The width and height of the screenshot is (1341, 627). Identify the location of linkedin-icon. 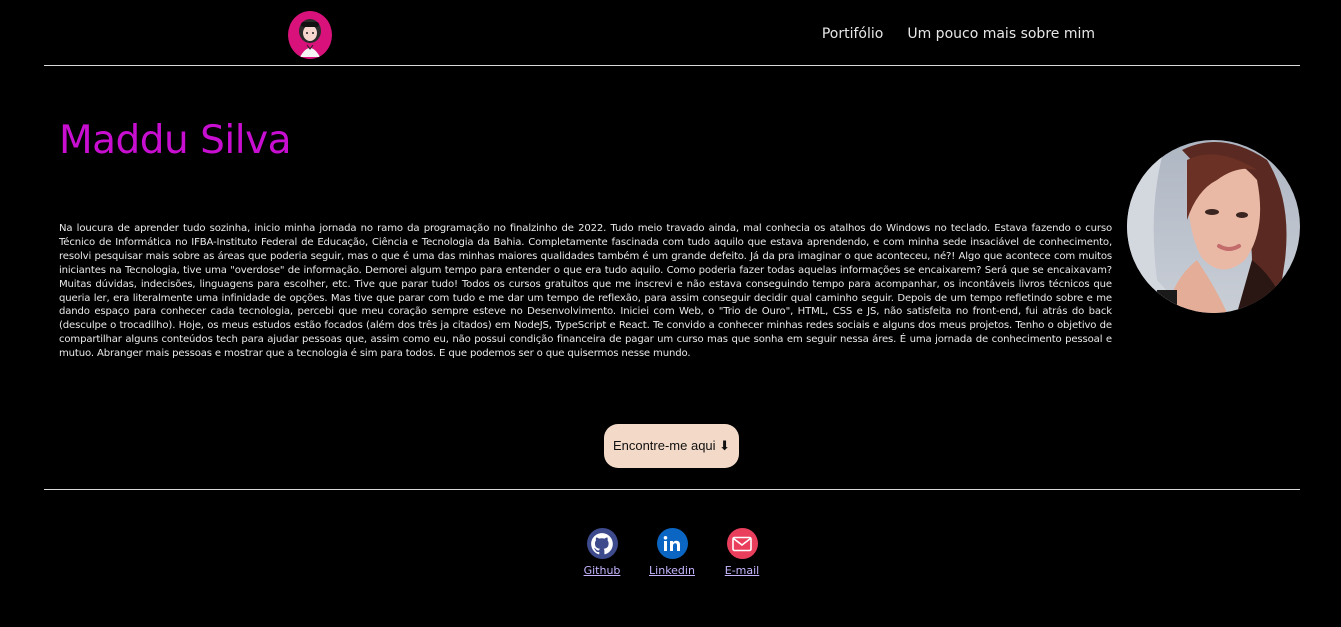
(672, 543).